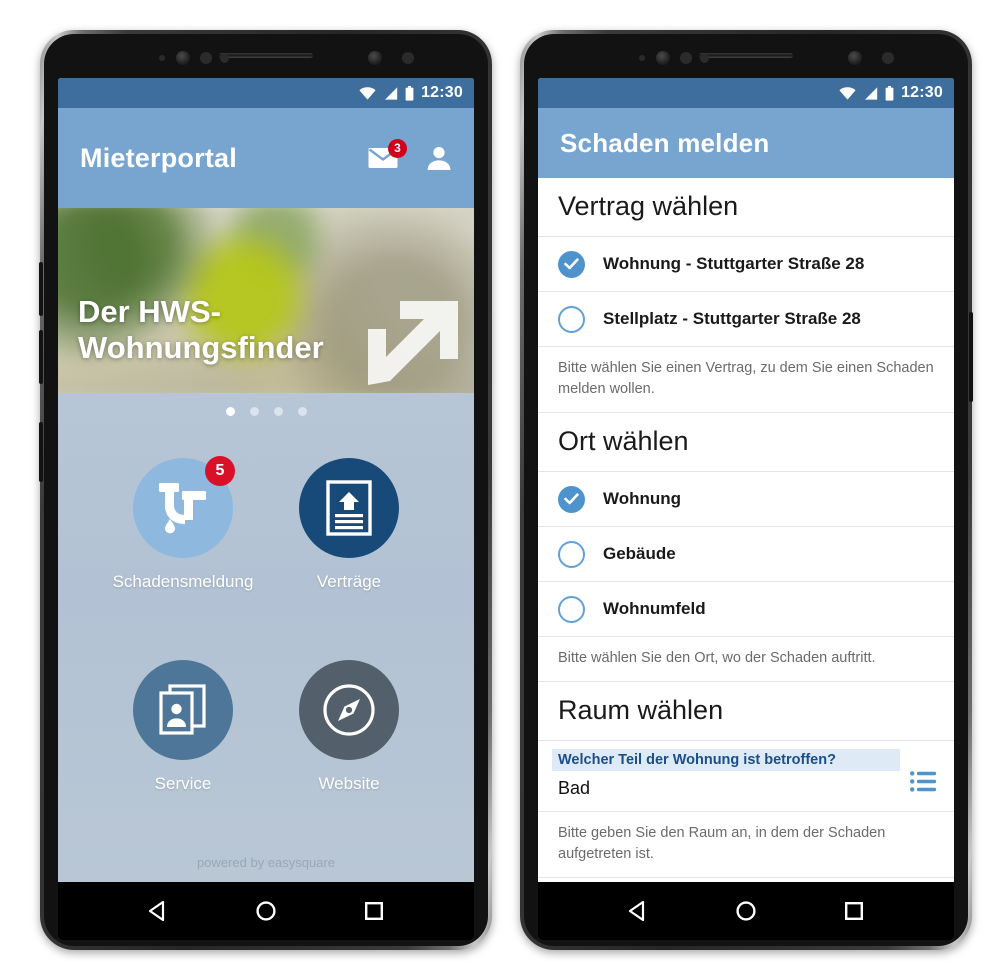 This screenshot has height=980, width=1000. What do you see at coordinates (413, 343) in the screenshot?
I see `arrow-up-right-icon` at bounding box center [413, 343].